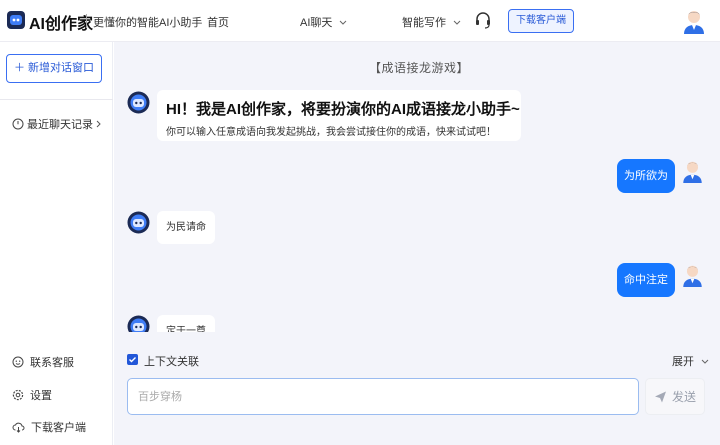 The width and height of the screenshot is (720, 445). Describe the element at coordinates (171, 362) in the screenshot. I see `context-label: 上下文关联` at that location.